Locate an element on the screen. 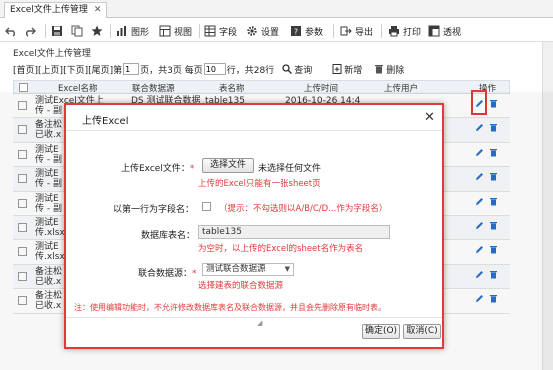 This screenshot has width=553, height=370. save-button is located at coordinates (57, 31).